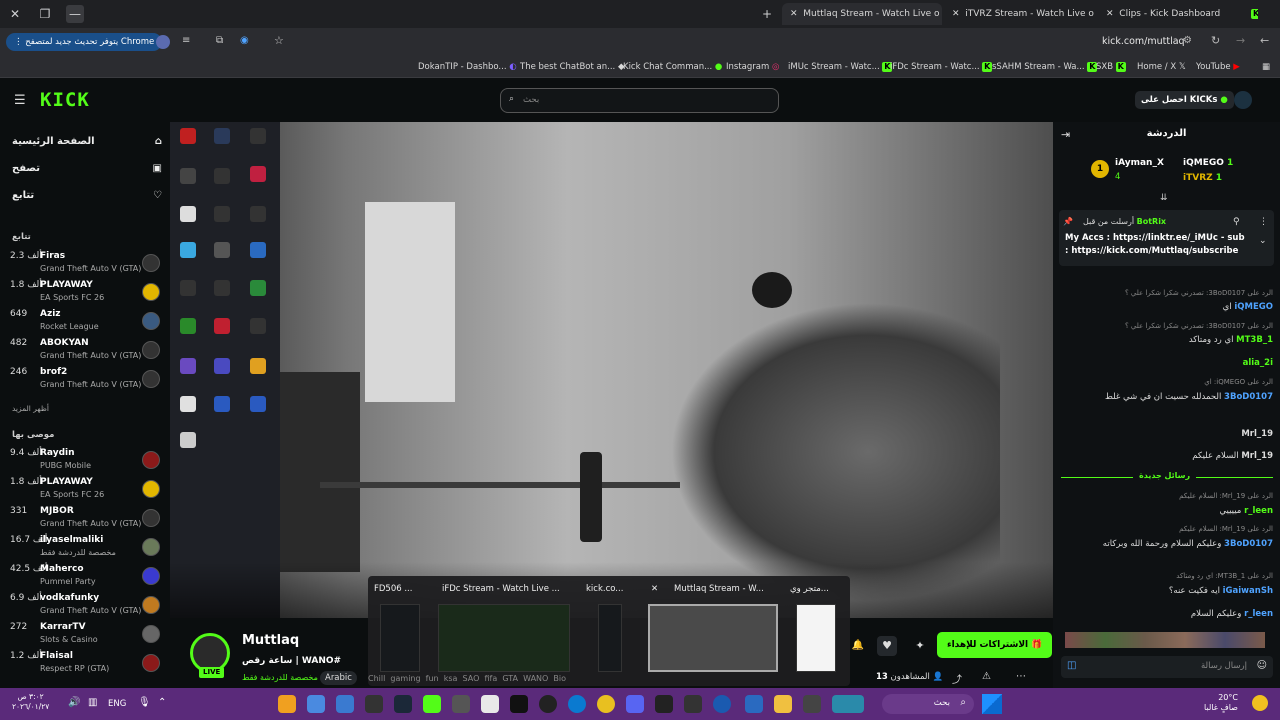 The width and height of the screenshot is (1280, 720). I want to click on discord-taskbar-icon, so click(635, 704).